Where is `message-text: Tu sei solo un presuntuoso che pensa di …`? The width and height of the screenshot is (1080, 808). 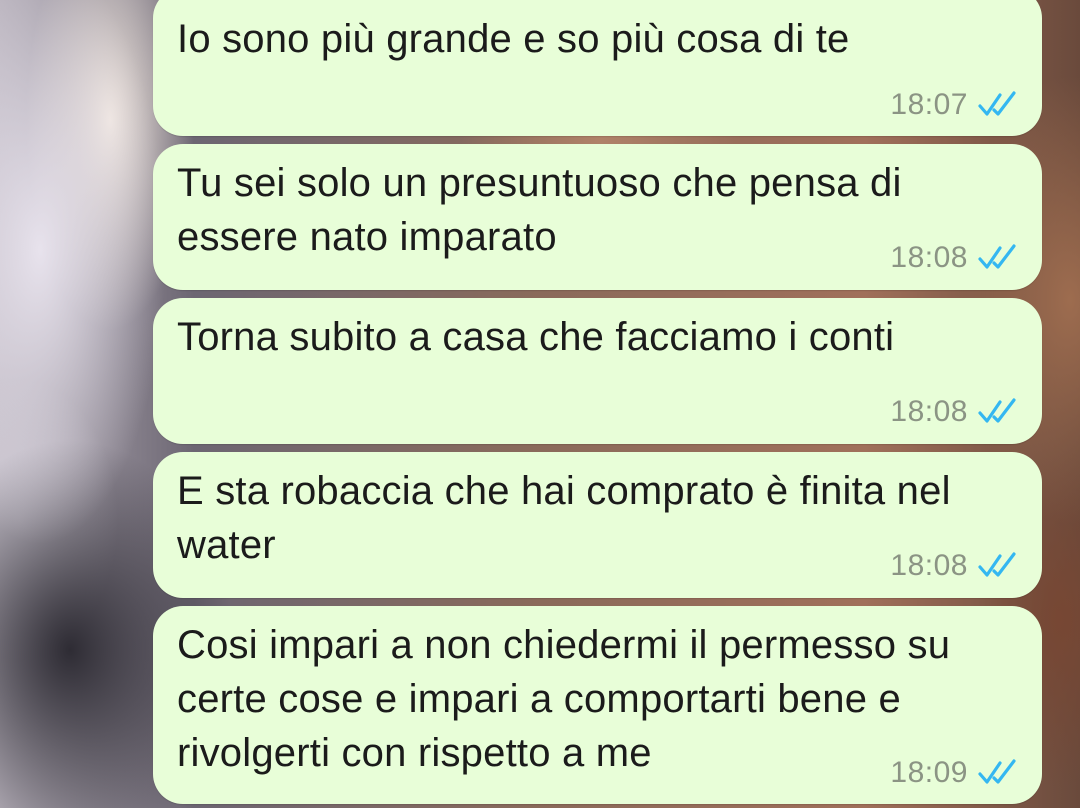
message-text: Tu sei solo un presuntuoso che pensa di … is located at coordinates (539, 210).